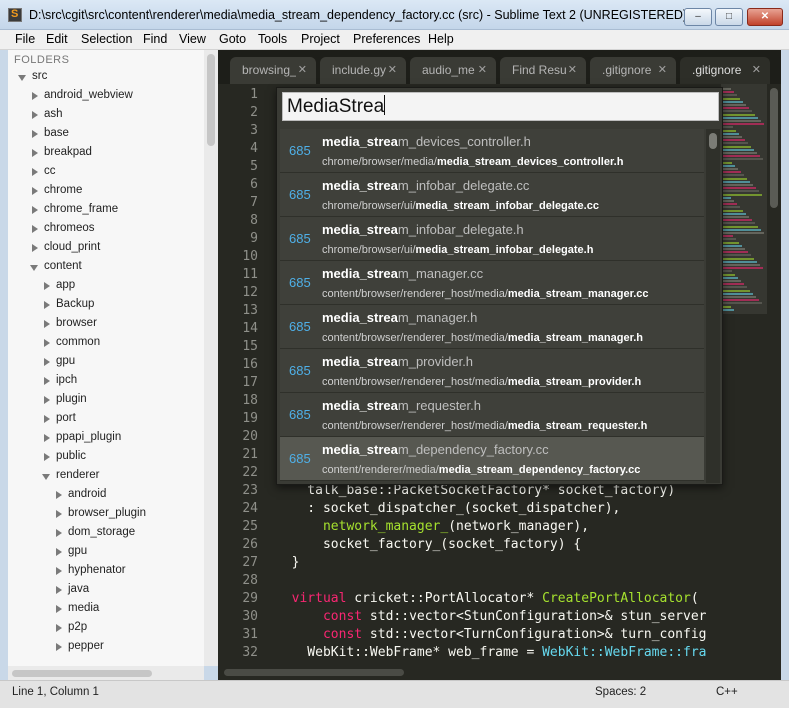 The width and height of the screenshot is (789, 708). What do you see at coordinates (363, 70) in the screenshot?
I see `tab-include-gyp: include.gy ✕` at bounding box center [363, 70].